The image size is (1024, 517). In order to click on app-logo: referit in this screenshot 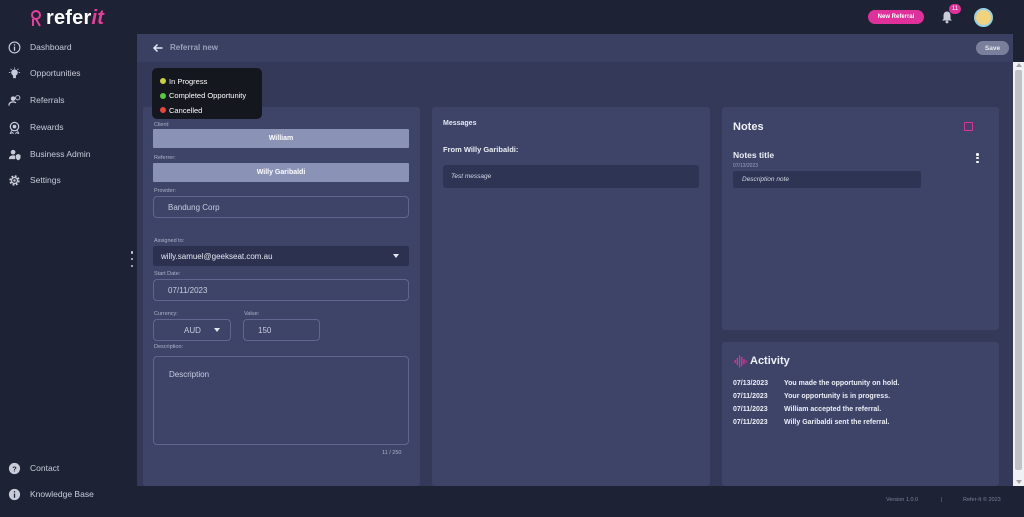, I will do `click(67, 18)`.